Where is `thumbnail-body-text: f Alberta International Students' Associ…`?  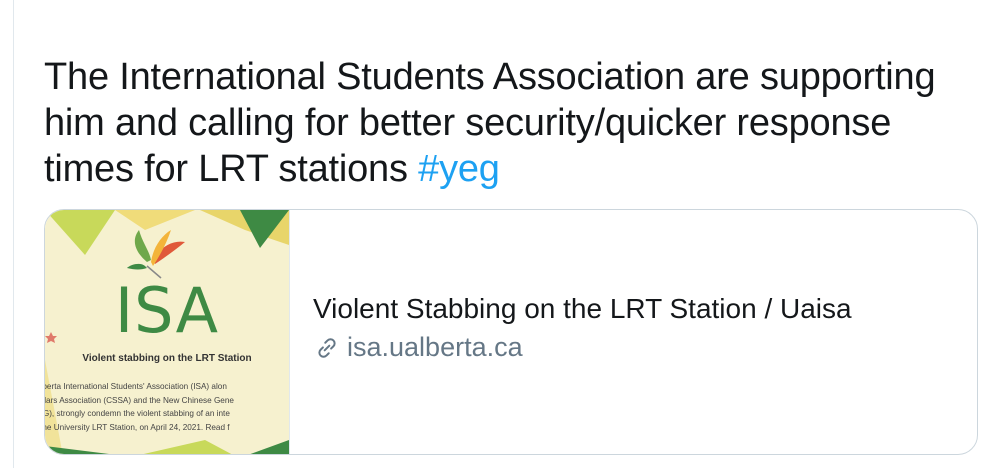
thumbnail-body-text: f Alberta International Students' Associ… is located at coordinates (167, 407).